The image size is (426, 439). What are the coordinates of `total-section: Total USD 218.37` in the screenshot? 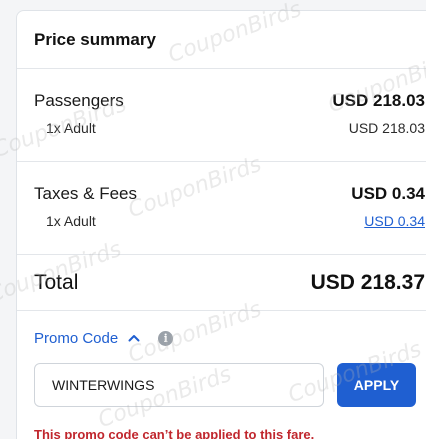 It's located at (221, 283).